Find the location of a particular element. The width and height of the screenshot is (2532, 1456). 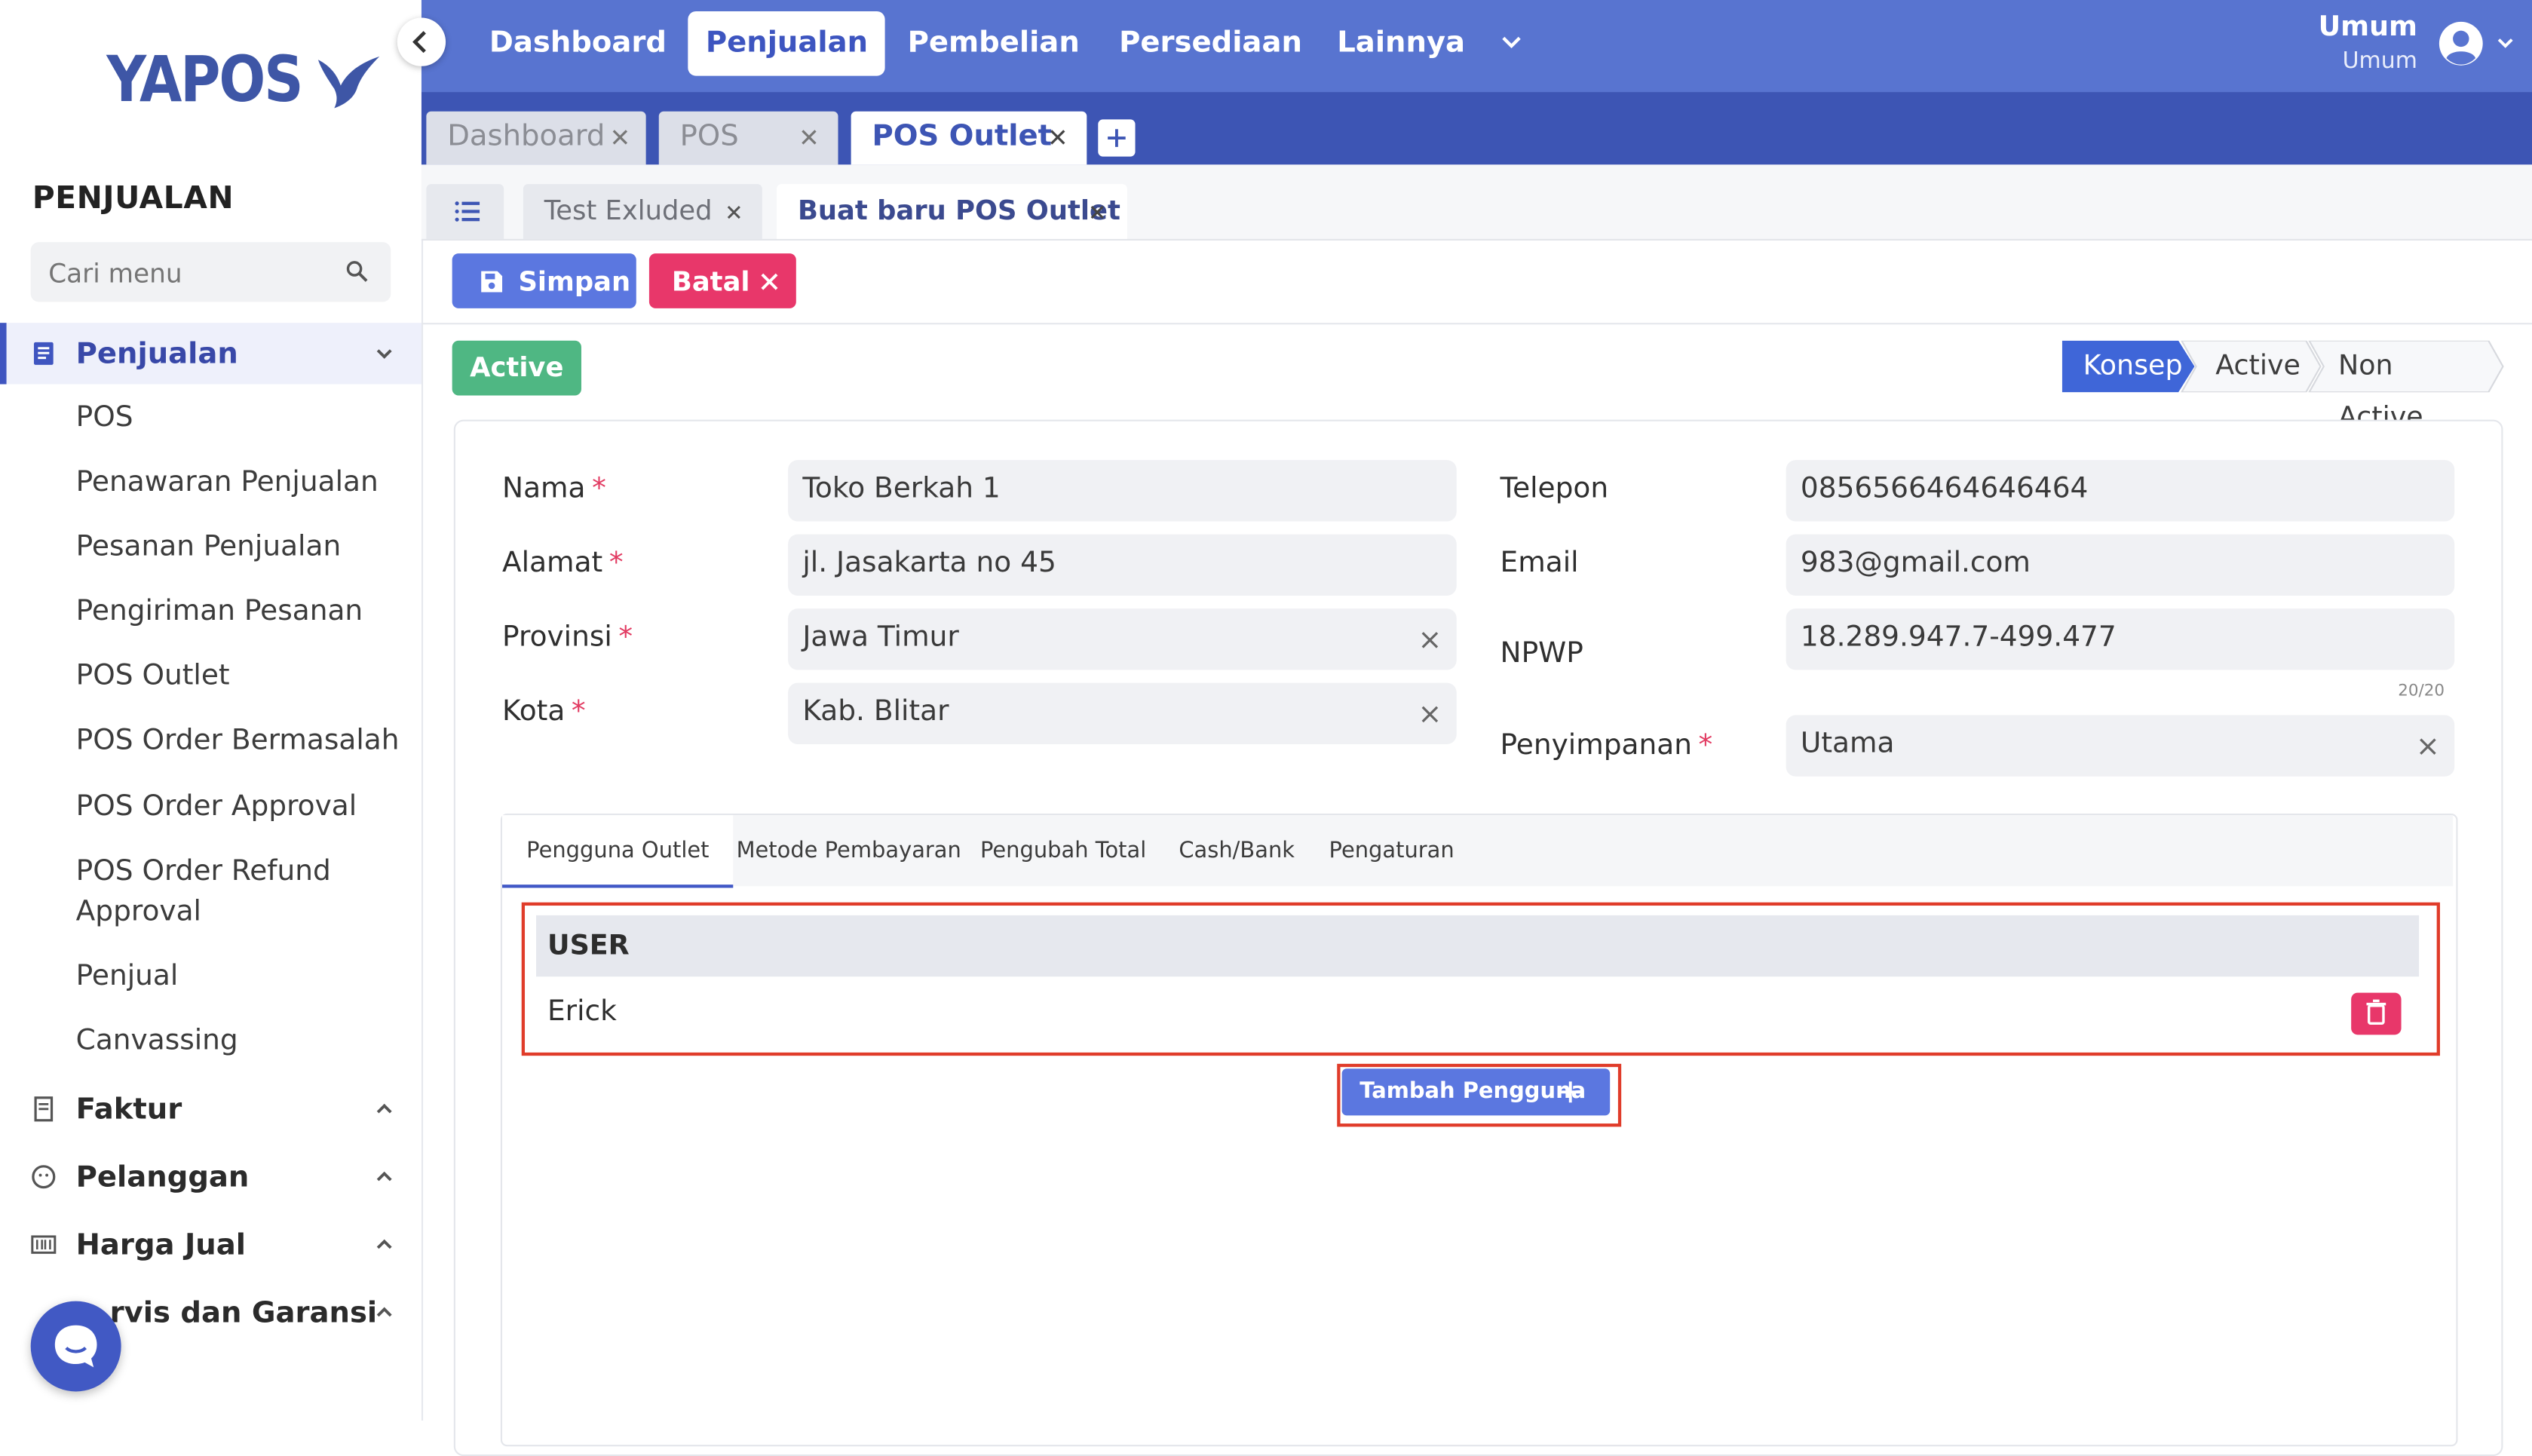

list-view-button is located at coordinates (465, 211).